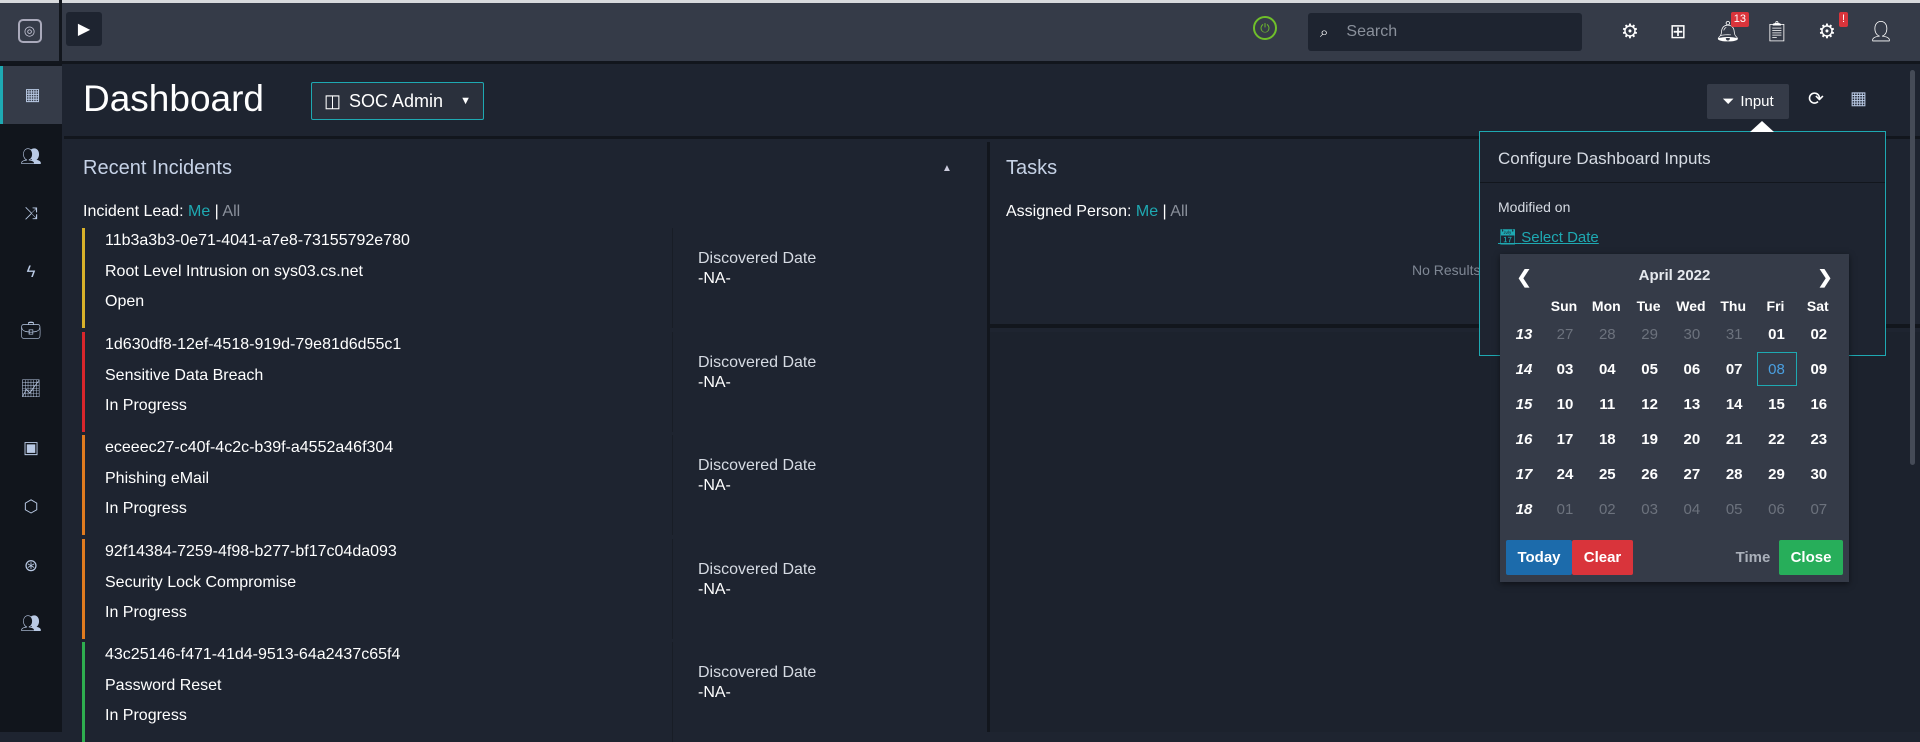  I want to click on expand-sidebar-button: ▶, so click(84, 29).